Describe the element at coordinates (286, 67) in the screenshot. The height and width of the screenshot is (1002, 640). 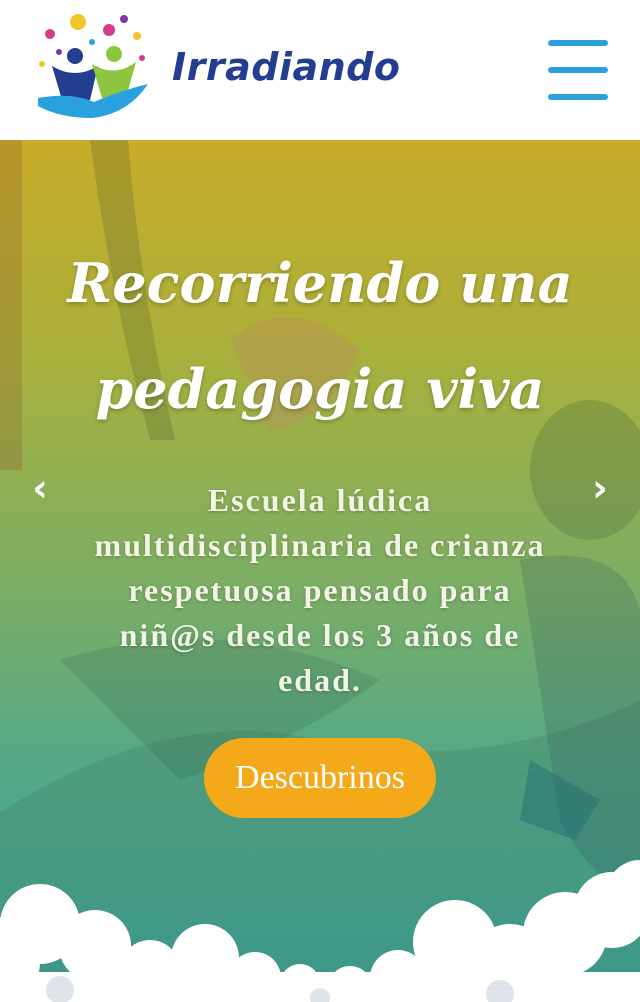
I see `brand-name: Irradiando` at that location.